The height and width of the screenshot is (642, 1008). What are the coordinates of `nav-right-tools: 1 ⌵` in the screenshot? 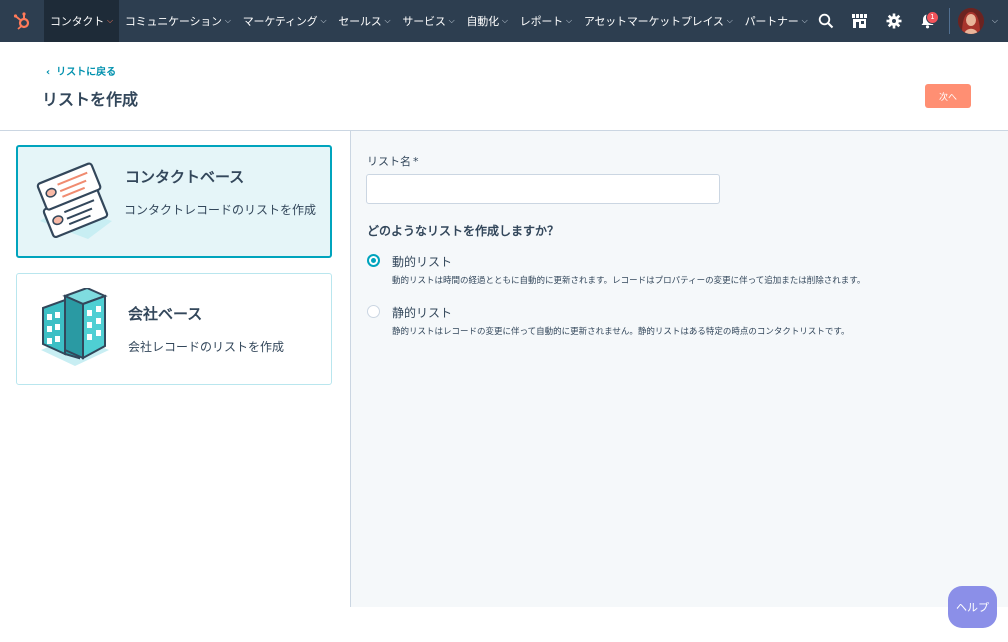 It's located at (908, 21).